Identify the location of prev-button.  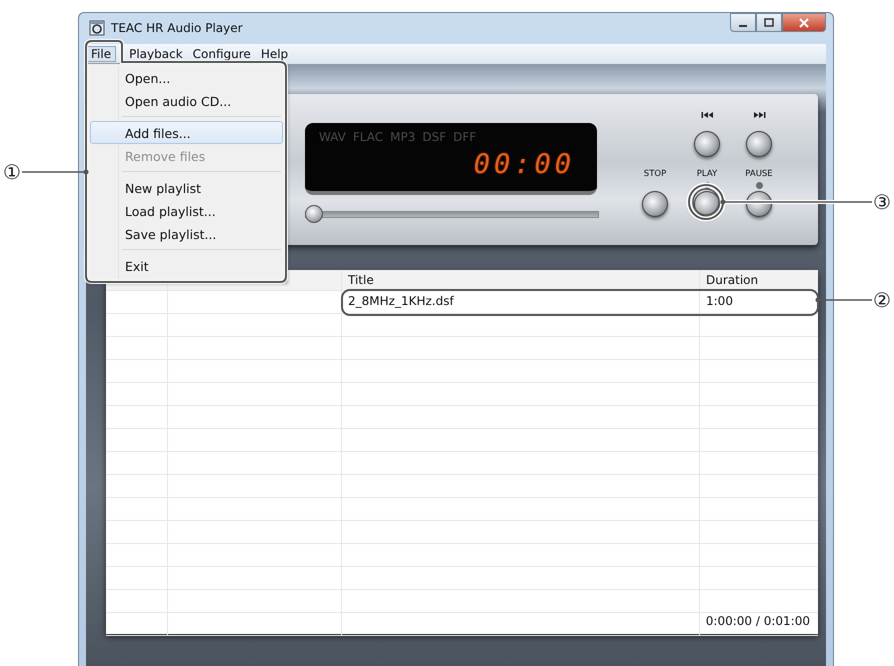
(707, 144).